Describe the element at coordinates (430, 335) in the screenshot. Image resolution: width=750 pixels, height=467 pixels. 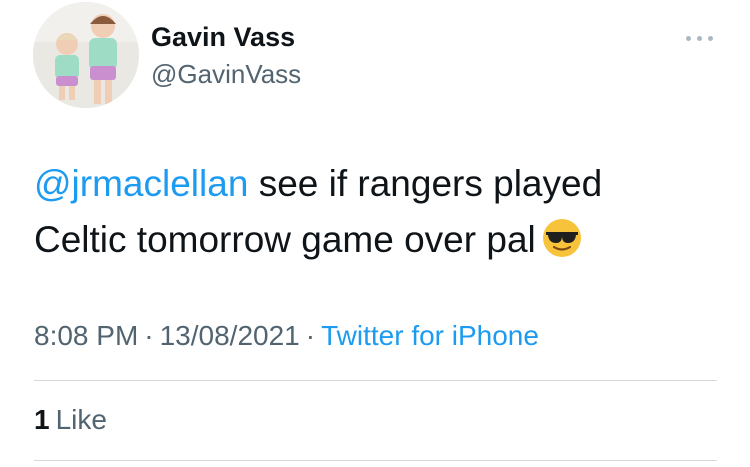
I see `tweet-source-link: Twitter for iPhone` at that location.